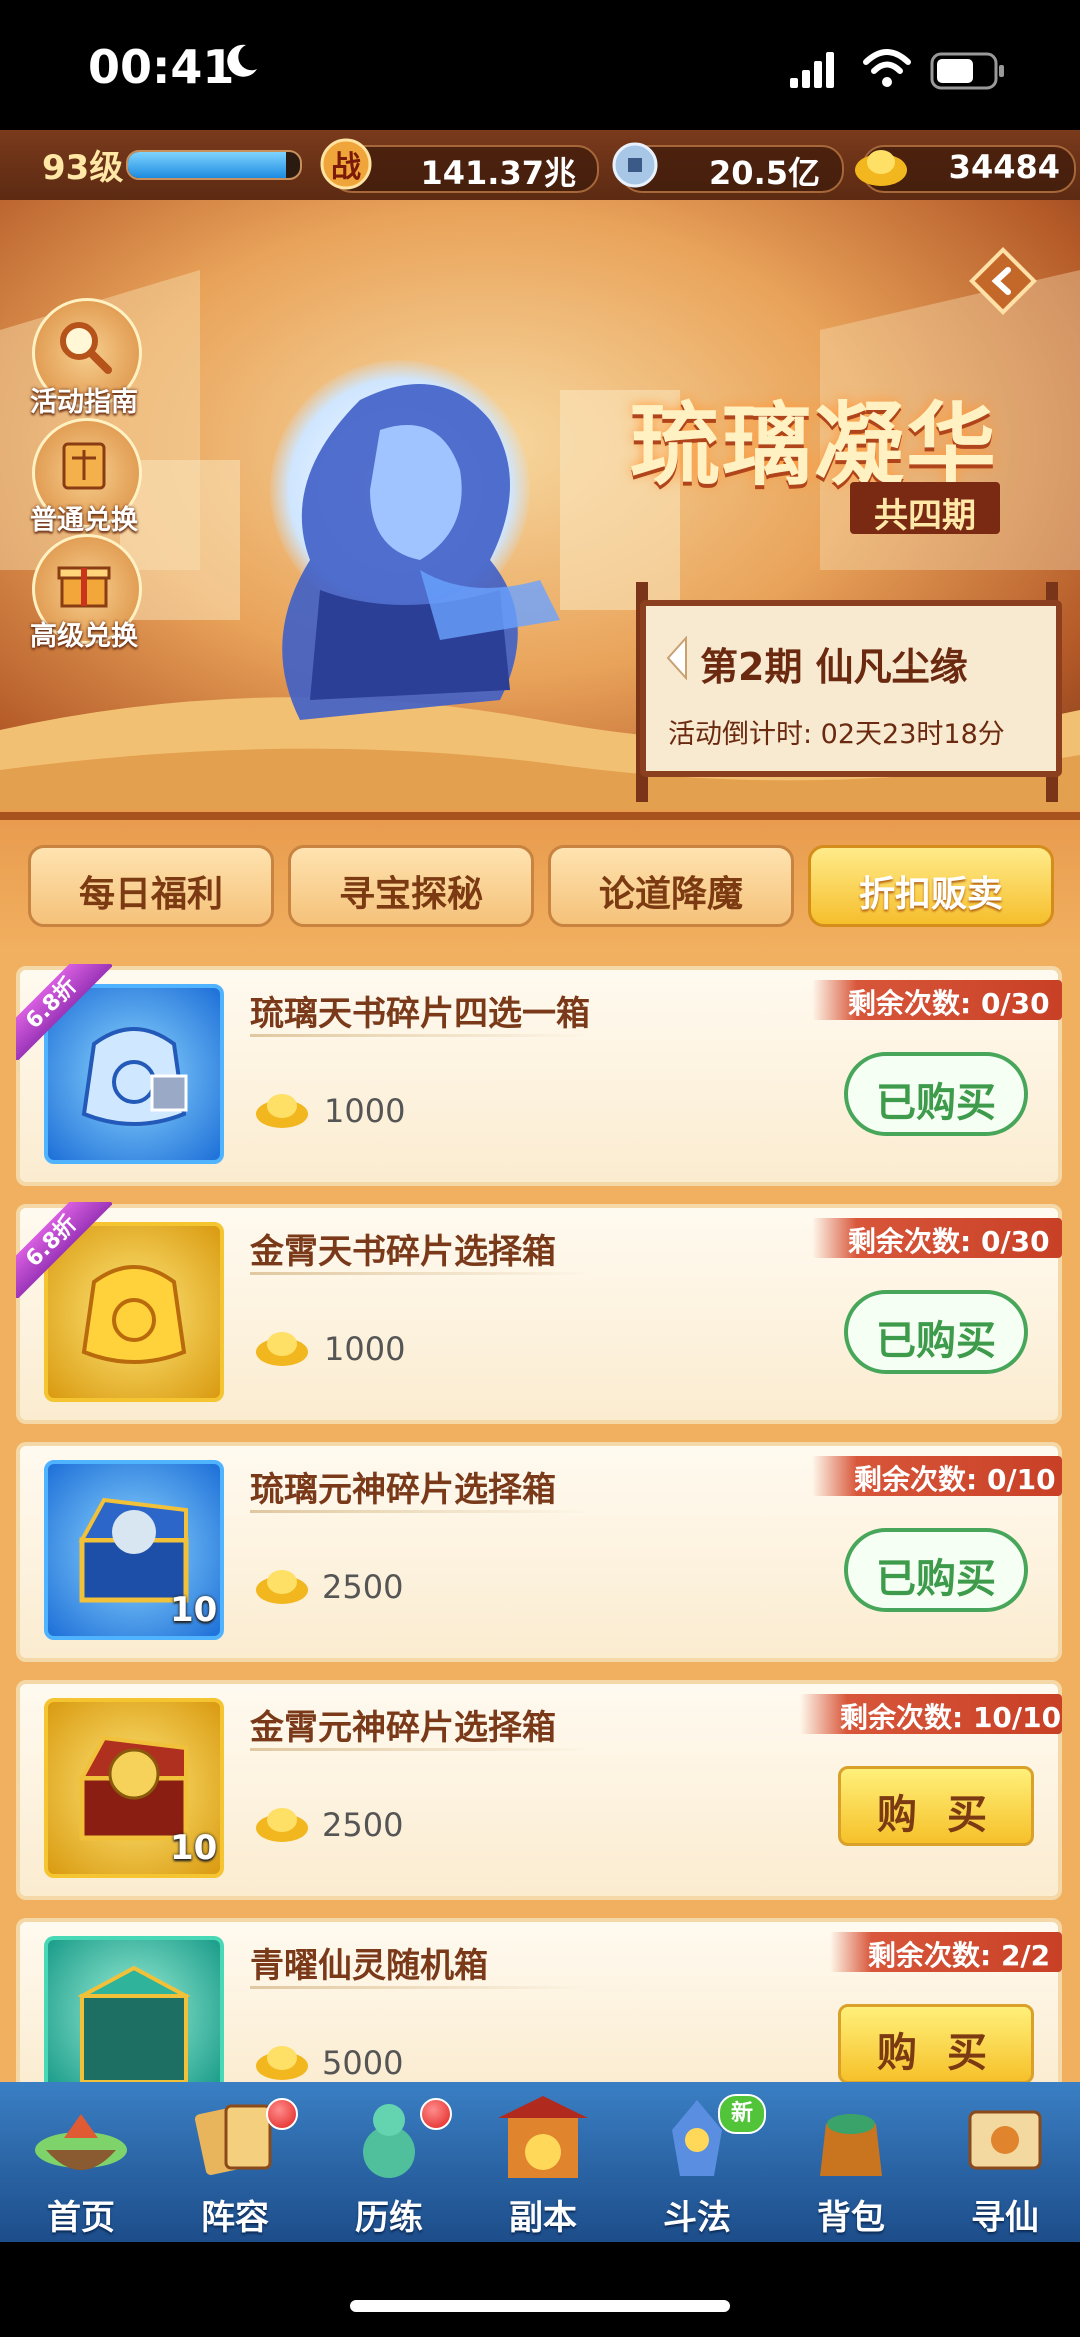 This screenshot has height=2337, width=1080. I want to click on gift-box-icon, so click(84, 587).